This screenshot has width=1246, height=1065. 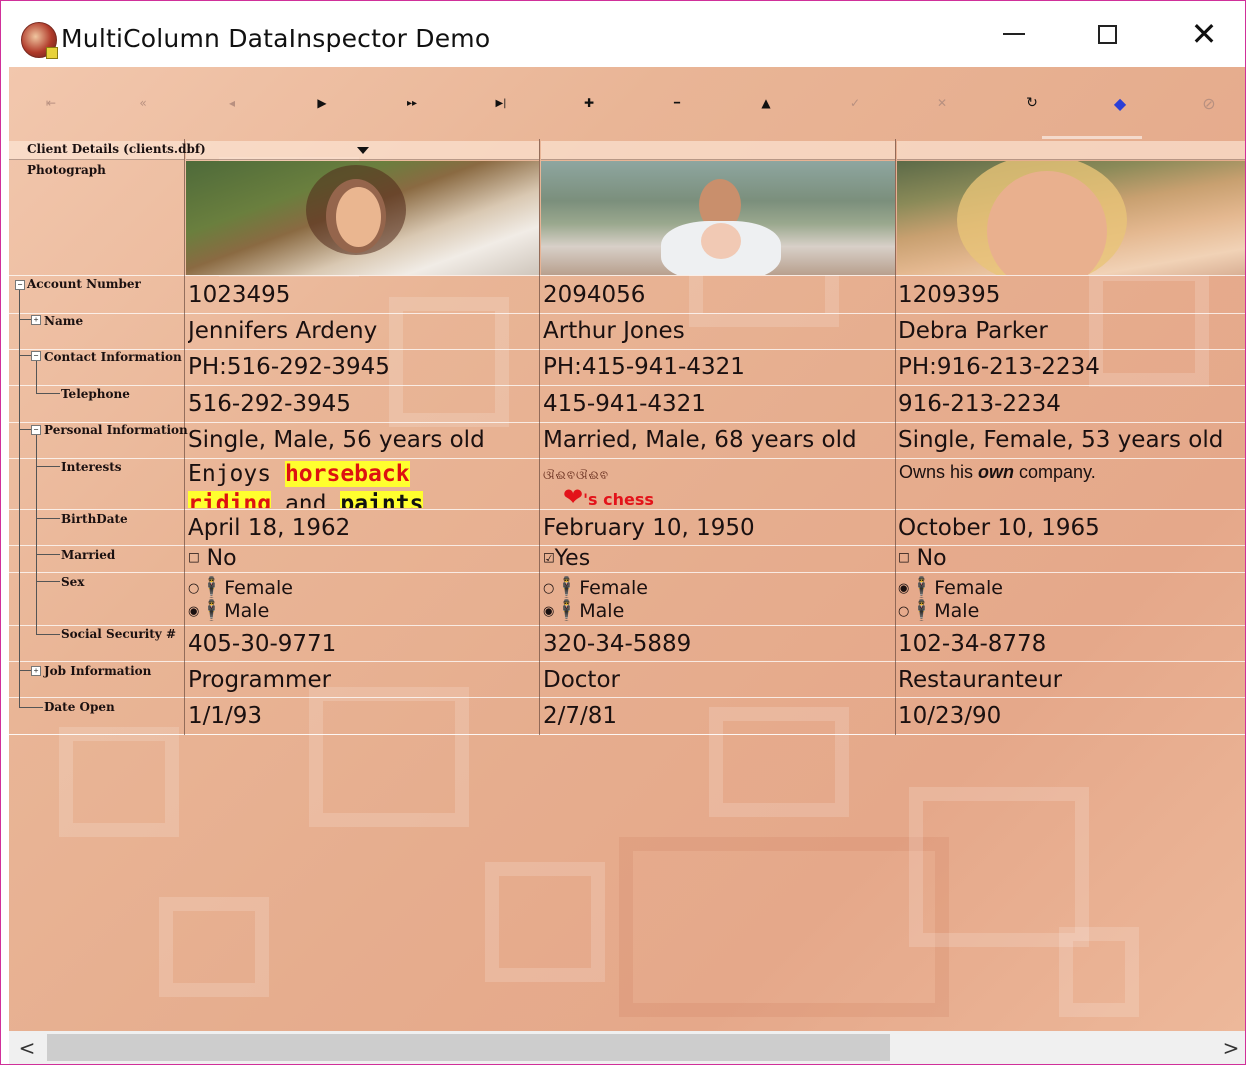 What do you see at coordinates (938, 611) in the screenshot?
I see `record-3-sex-male: ○🕴Male` at bounding box center [938, 611].